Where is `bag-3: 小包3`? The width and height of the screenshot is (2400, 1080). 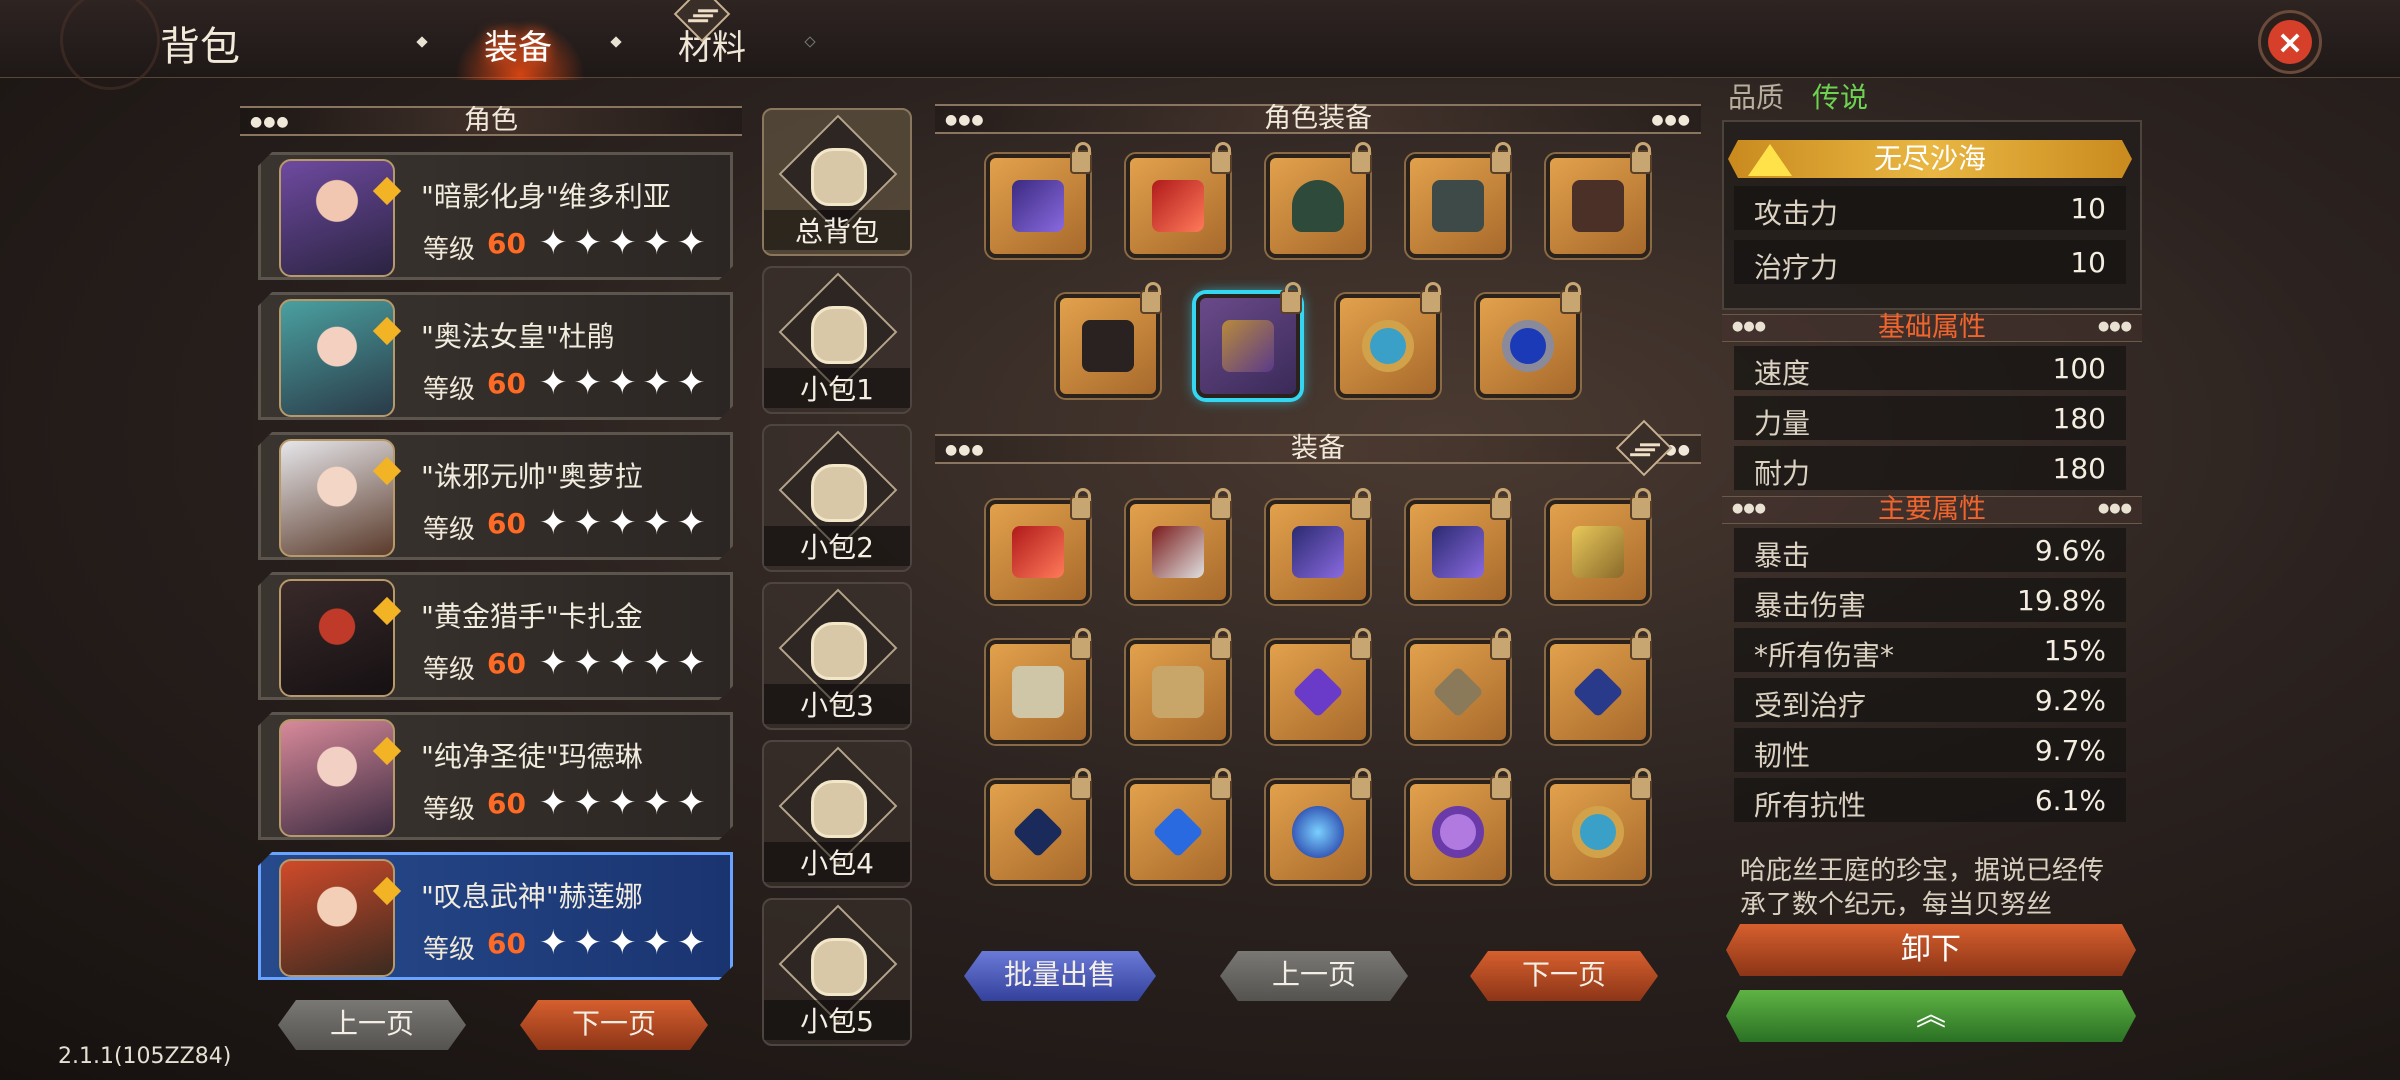
bag-3: 小包3 is located at coordinates (837, 656).